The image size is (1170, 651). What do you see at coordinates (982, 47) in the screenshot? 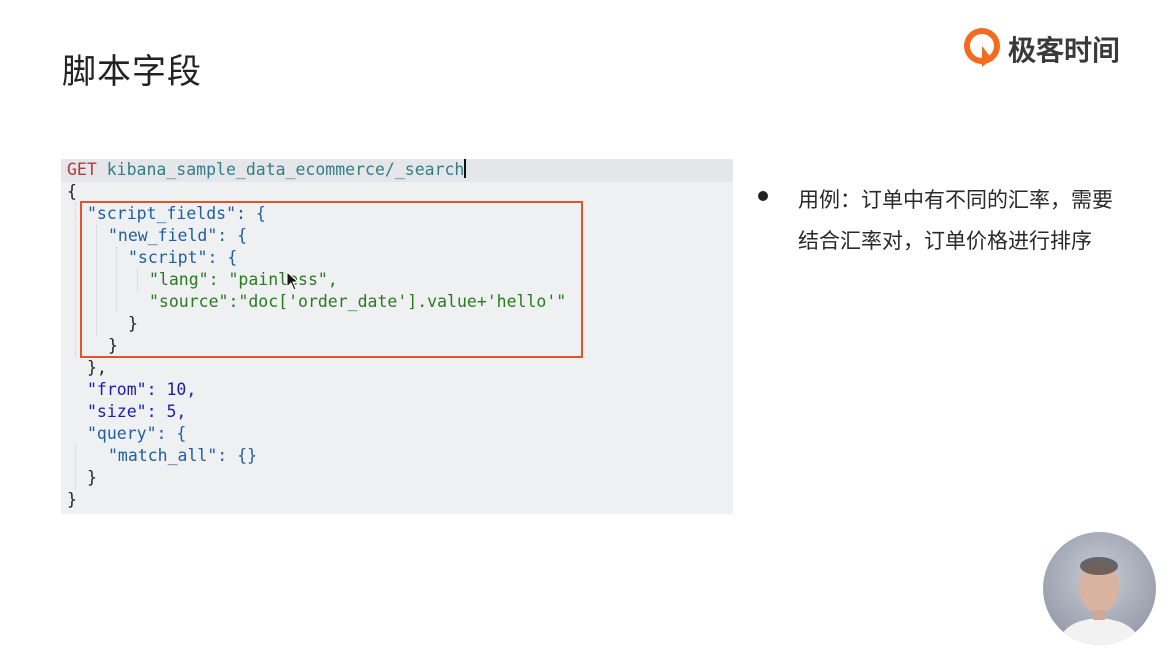
I see `geektime-logo-icon` at bounding box center [982, 47].